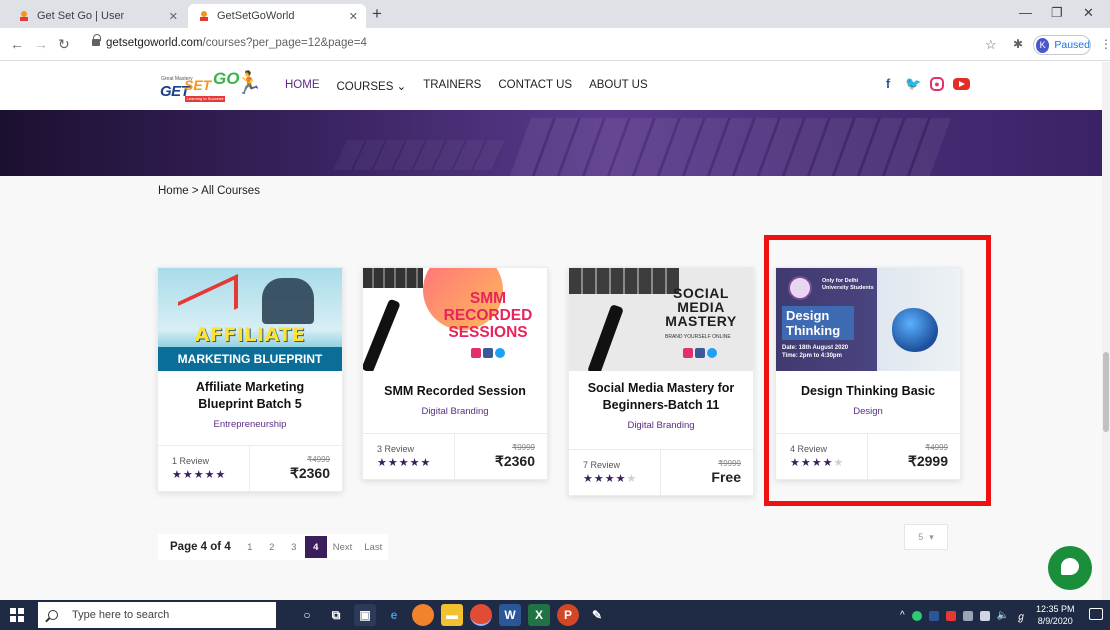  Describe the element at coordinates (97, 16) in the screenshot. I see `browser-tab-user: Get Set Go | User ✕` at that location.